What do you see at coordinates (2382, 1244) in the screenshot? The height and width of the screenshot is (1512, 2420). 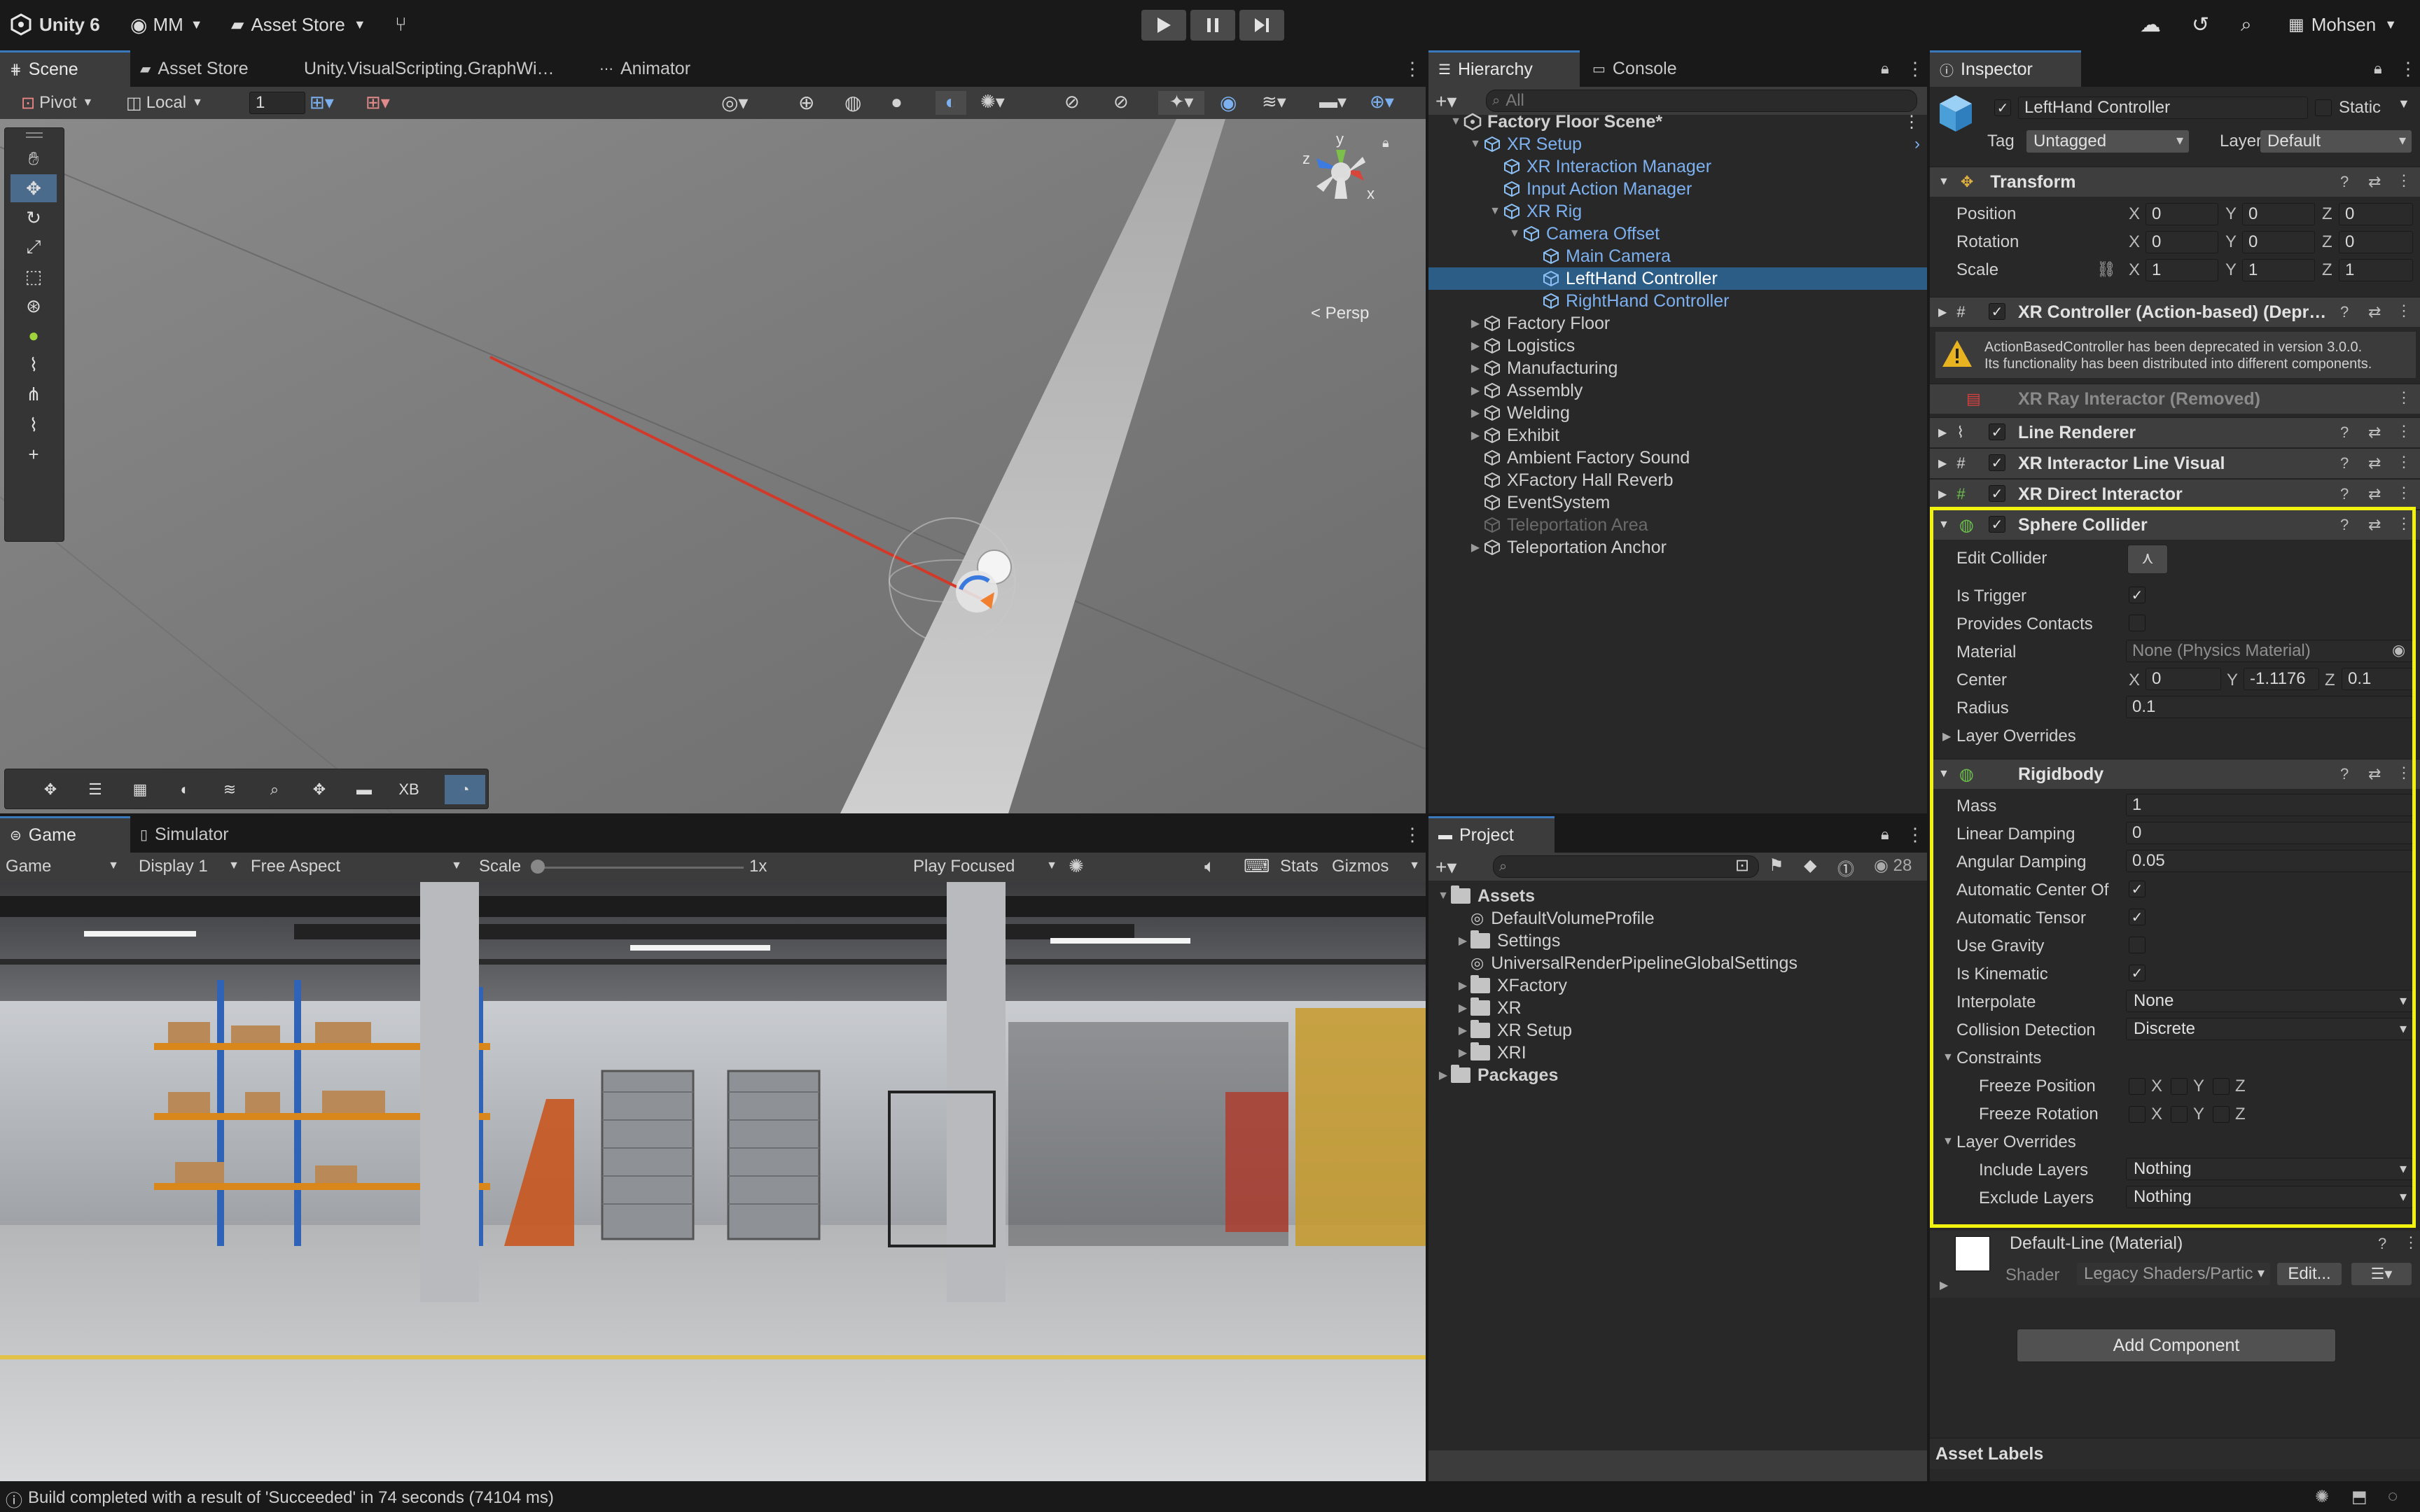 I see `help-icon: ?` at bounding box center [2382, 1244].